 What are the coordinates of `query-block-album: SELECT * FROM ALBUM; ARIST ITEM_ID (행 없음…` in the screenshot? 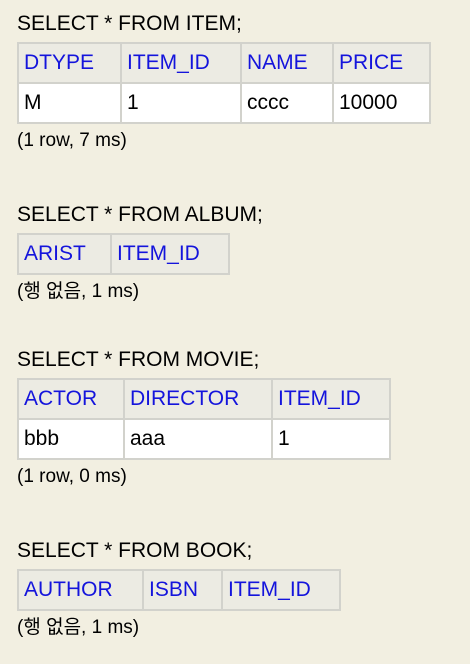 It's located at (140, 253).